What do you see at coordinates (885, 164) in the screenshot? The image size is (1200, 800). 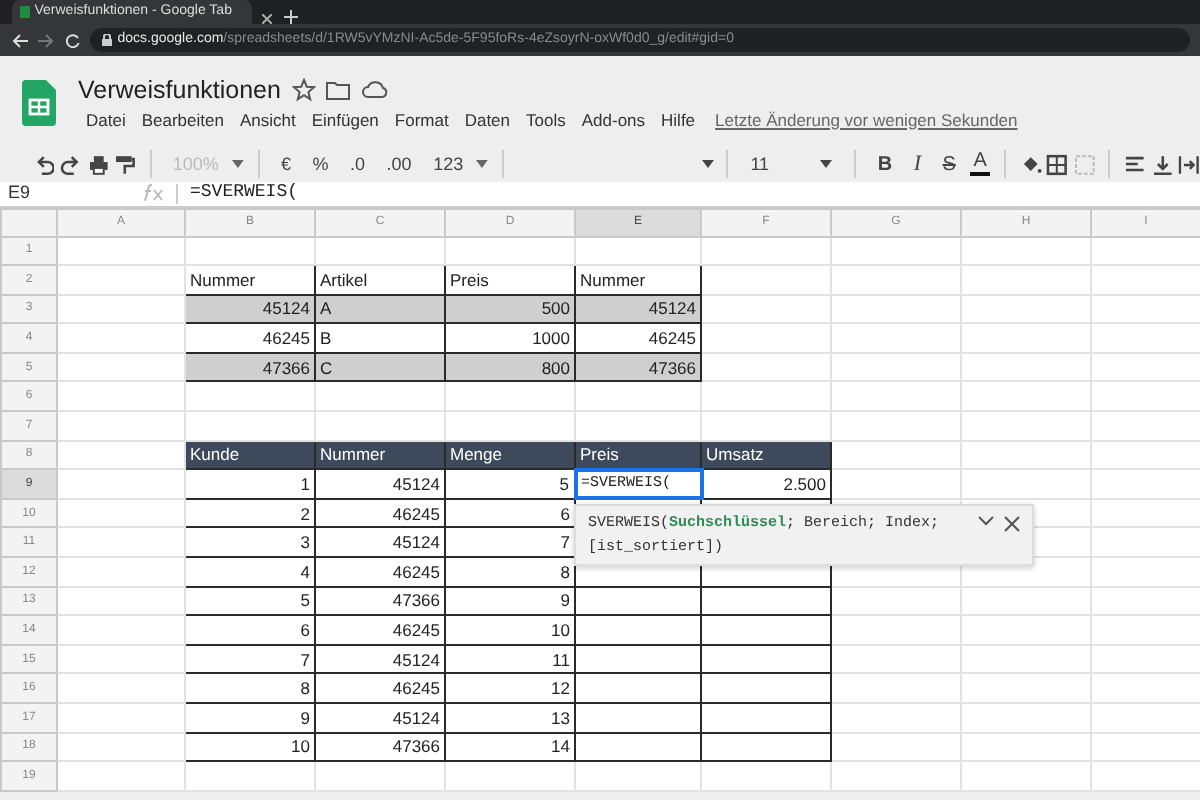 I see `bold-label: B` at bounding box center [885, 164].